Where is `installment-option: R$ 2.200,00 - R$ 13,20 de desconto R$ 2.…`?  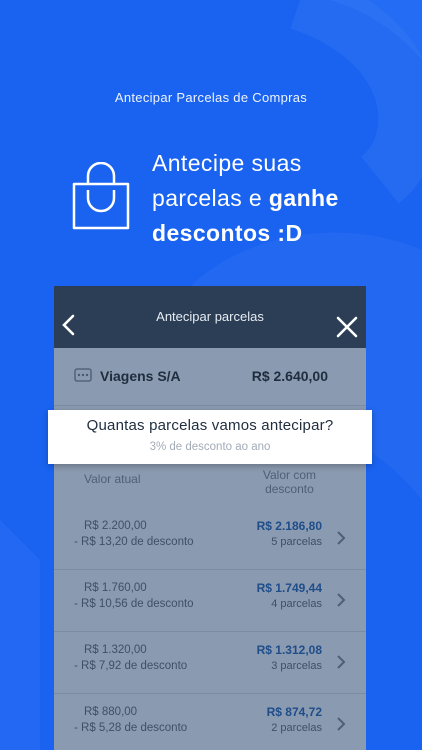 installment-option: R$ 2.200,00 - R$ 13,20 de desconto R$ 2.… is located at coordinates (210, 539).